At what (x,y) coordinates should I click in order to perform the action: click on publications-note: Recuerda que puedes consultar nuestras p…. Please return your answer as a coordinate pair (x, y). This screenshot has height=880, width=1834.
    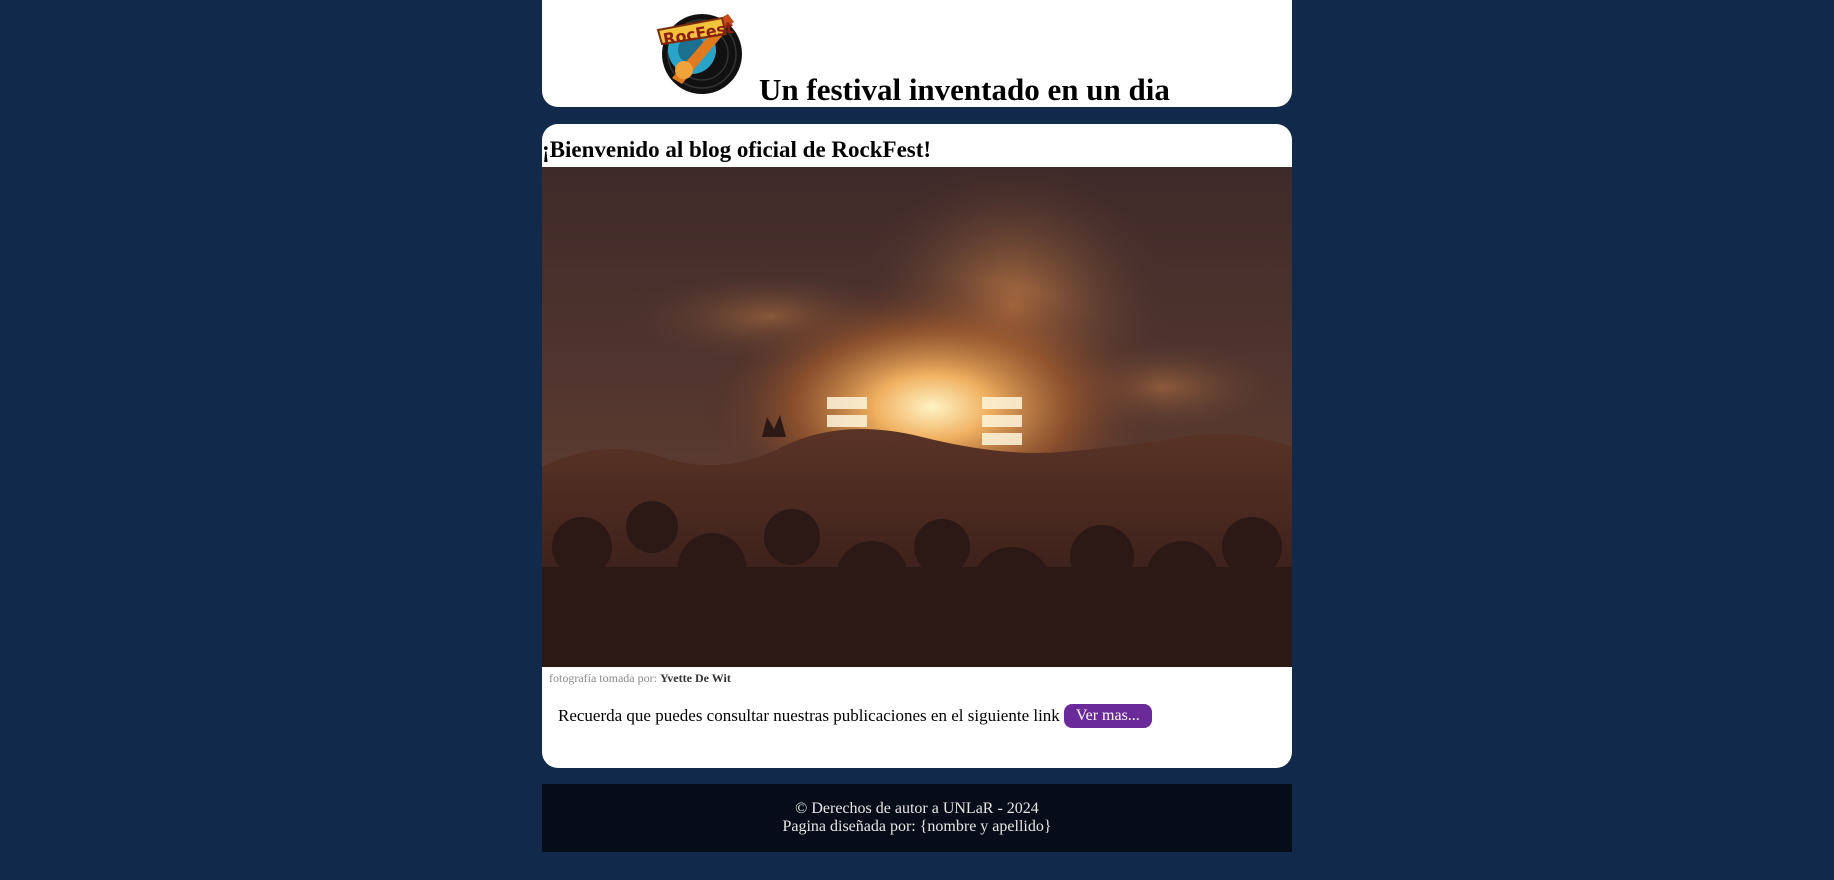
    Looking at the image, I should click on (855, 716).